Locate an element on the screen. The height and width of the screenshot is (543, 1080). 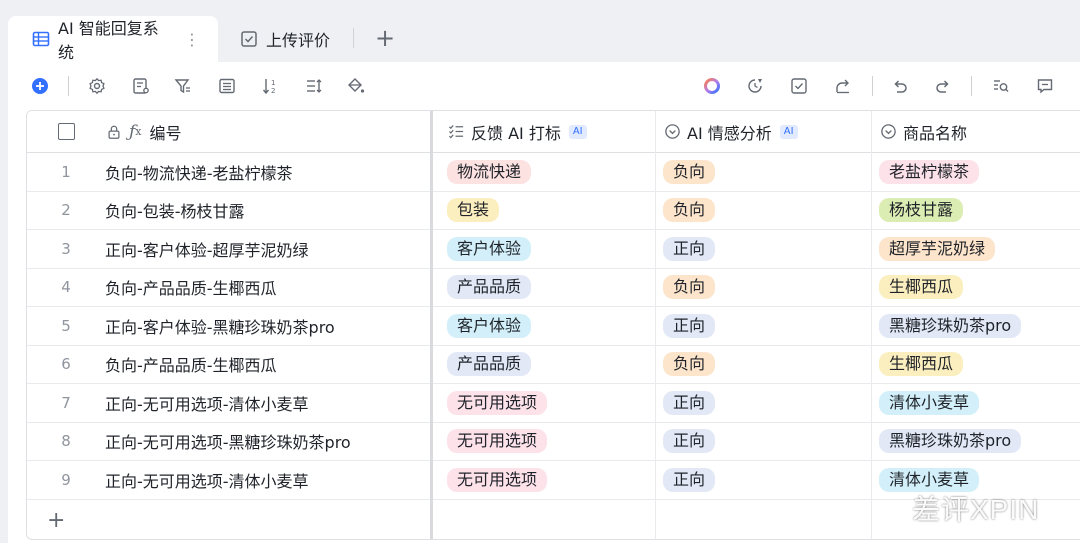
row-height-icon is located at coordinates (314, 86).